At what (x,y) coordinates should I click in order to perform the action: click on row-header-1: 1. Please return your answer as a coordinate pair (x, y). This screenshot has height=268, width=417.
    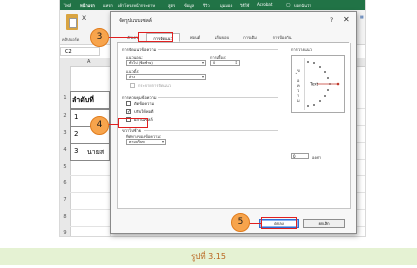
    Looking at the image, I should click on (65, 98).